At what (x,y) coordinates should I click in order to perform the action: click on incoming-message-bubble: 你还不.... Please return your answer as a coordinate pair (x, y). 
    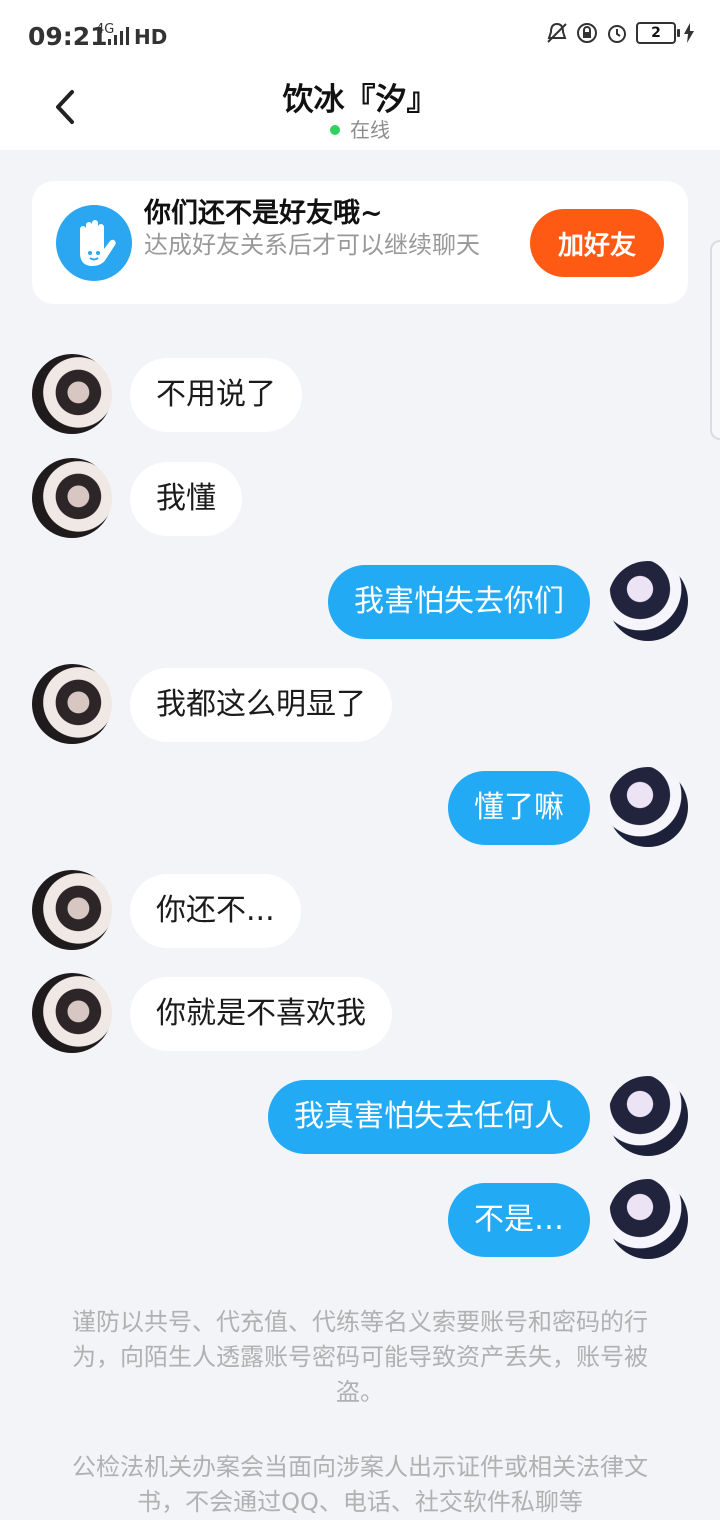
    Looking at the image, I should click on (215, 911).